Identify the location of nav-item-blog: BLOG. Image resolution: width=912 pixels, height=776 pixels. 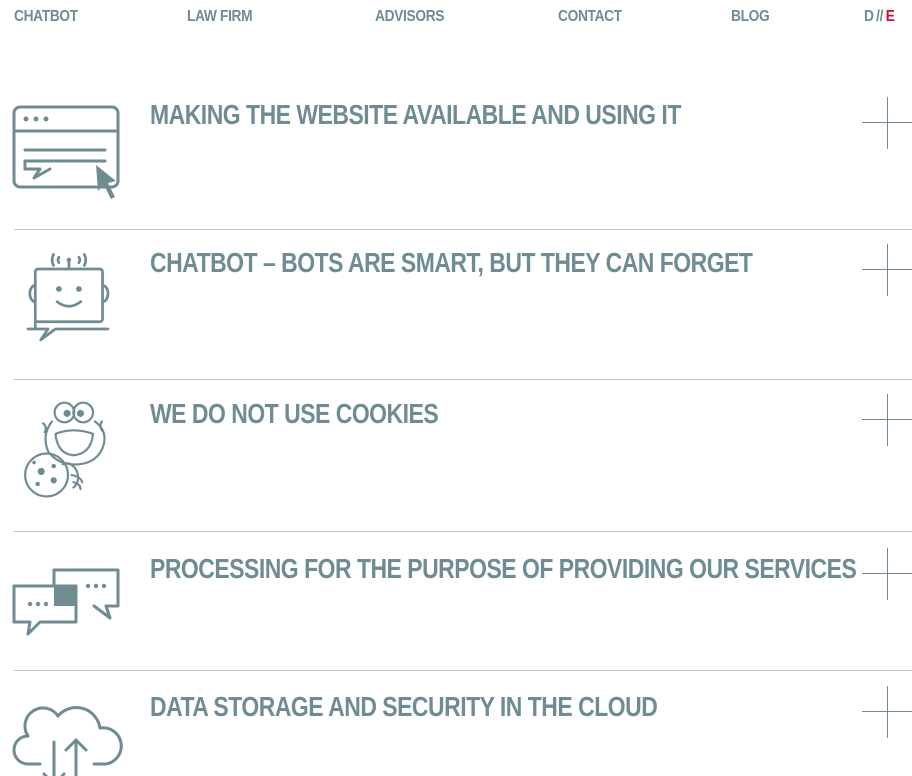
(750, 17).